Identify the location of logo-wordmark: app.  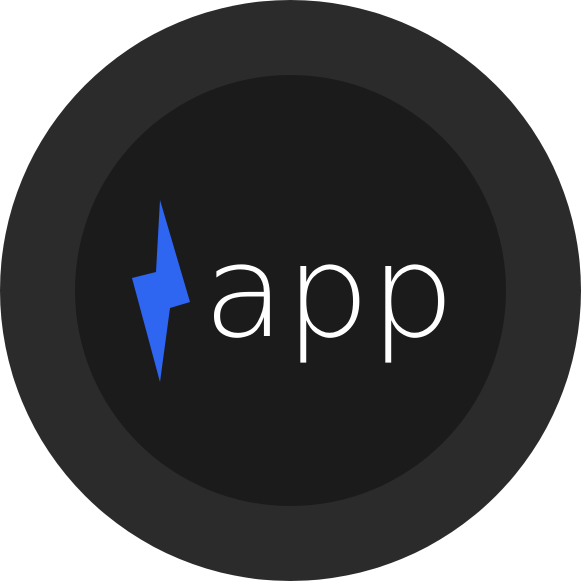
(329, 292).